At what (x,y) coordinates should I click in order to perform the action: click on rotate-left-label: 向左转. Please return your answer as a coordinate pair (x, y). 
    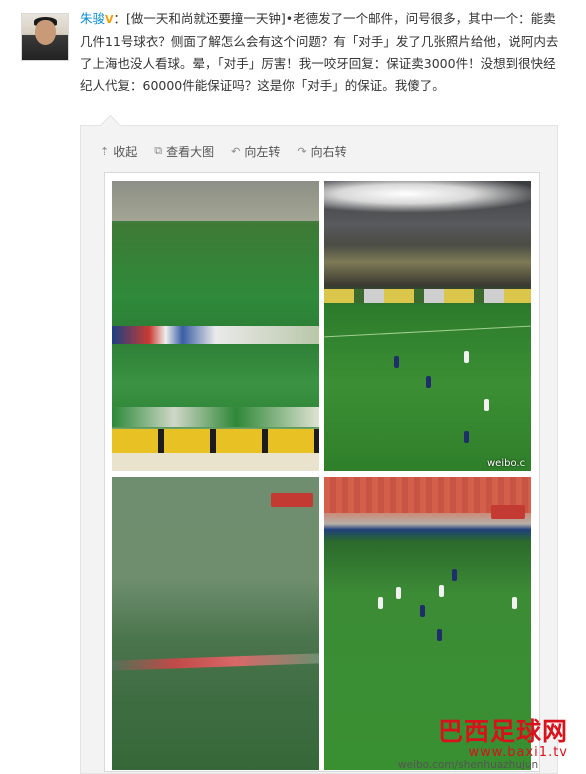
    Looking at the image, I should click on (262, 151).